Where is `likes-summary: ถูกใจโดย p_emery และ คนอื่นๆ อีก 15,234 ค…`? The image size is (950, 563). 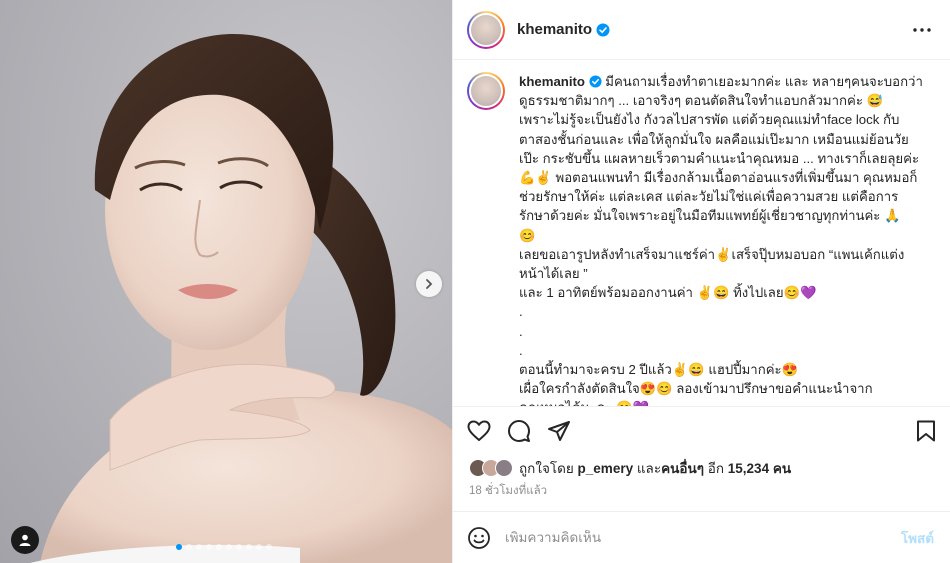 likes-summary: ถูกใจโดย p_emery และ คนอื่นๆ อีก 15,234 ค… is located at coordinates (701, 468).